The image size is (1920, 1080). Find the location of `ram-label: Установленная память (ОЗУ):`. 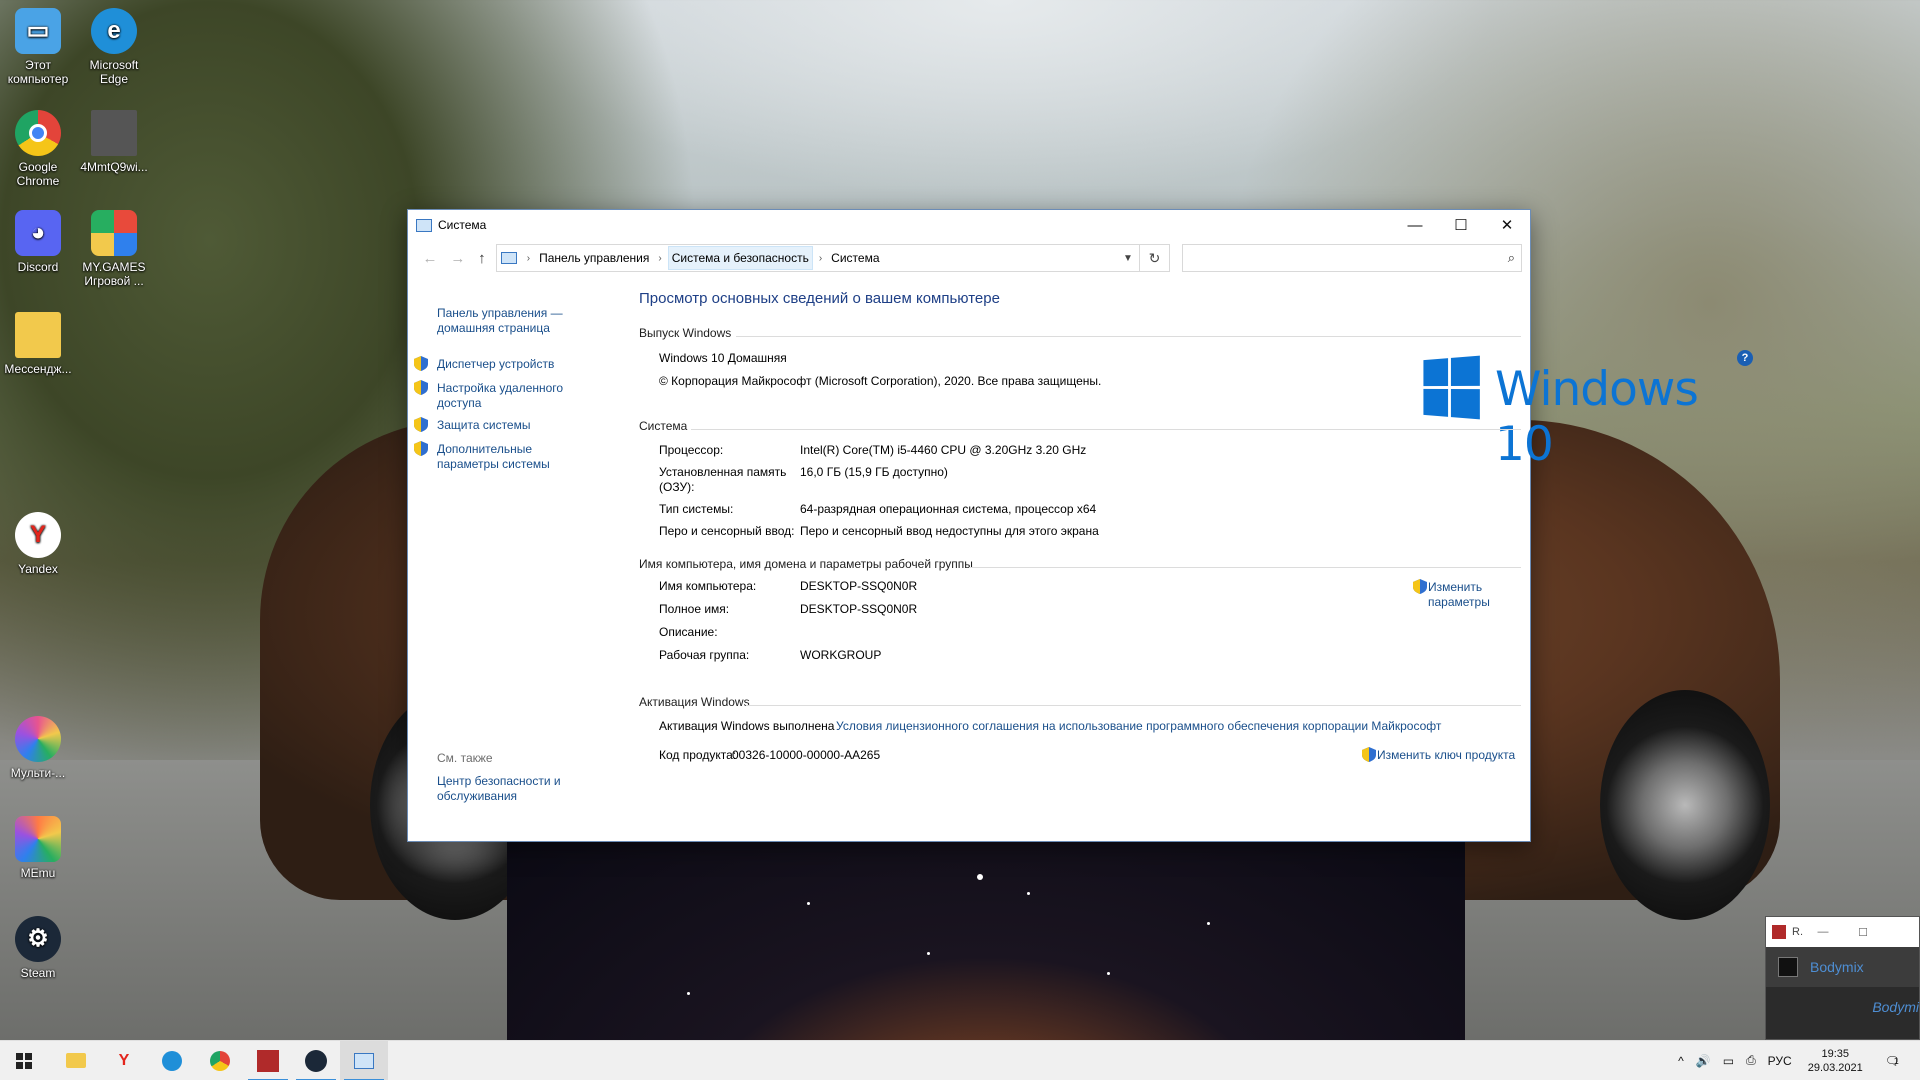

ram-label: Установленная память (ОЗУ): is located at coordinates (723, 479).